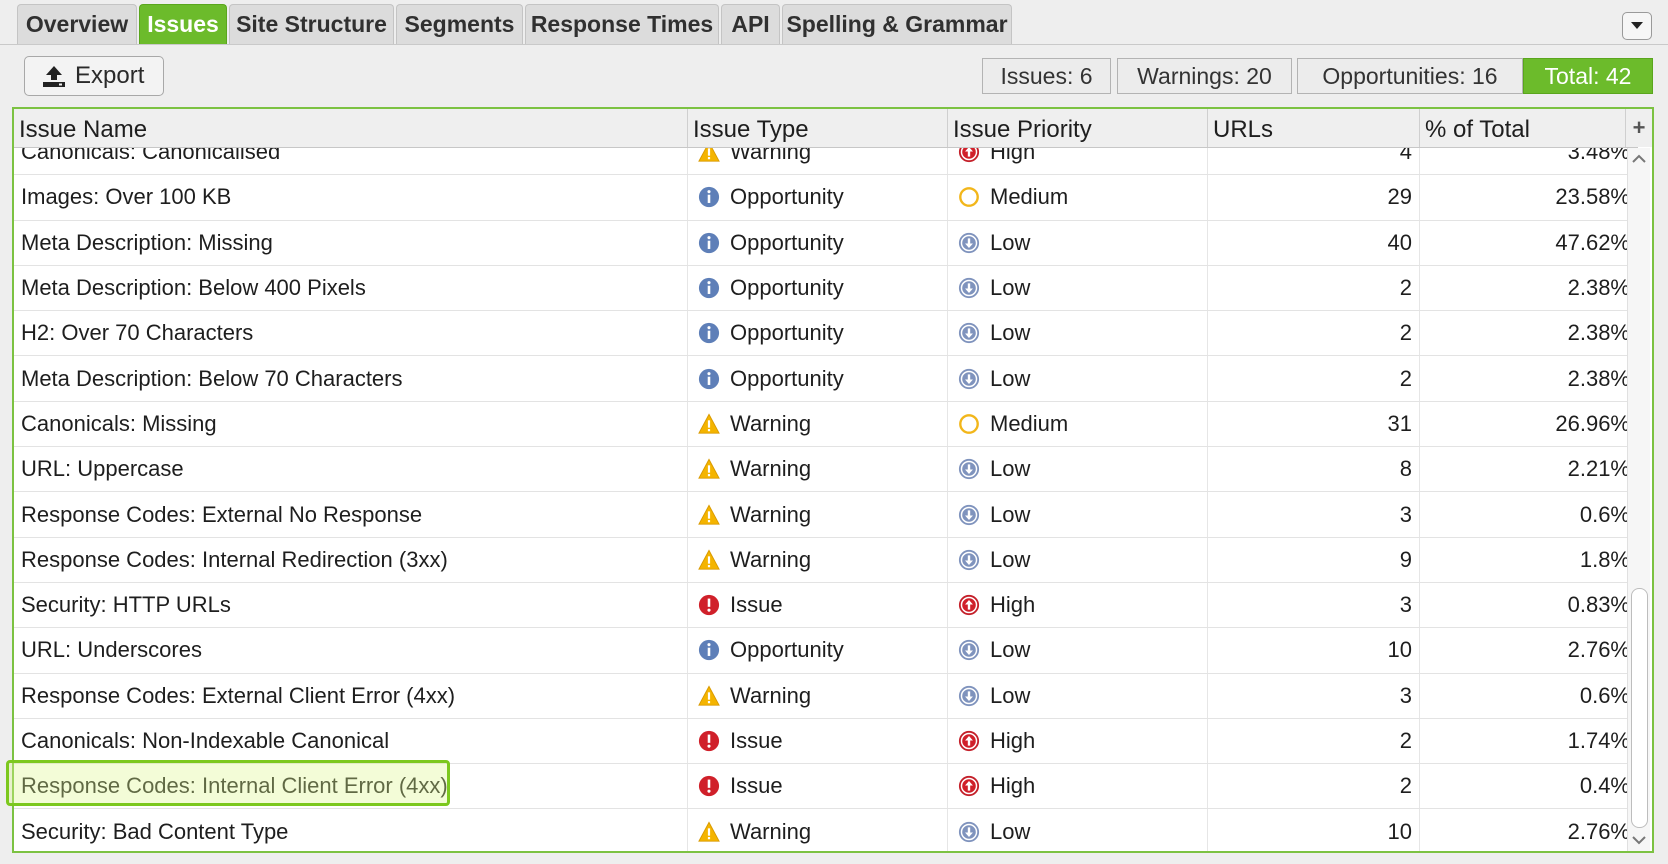 The width and height of the screenshot is (1668, 864). What do you see at coordinates (54, 76) in the screenshot?
I see `upload-icon` at bounding box center [54, 76].